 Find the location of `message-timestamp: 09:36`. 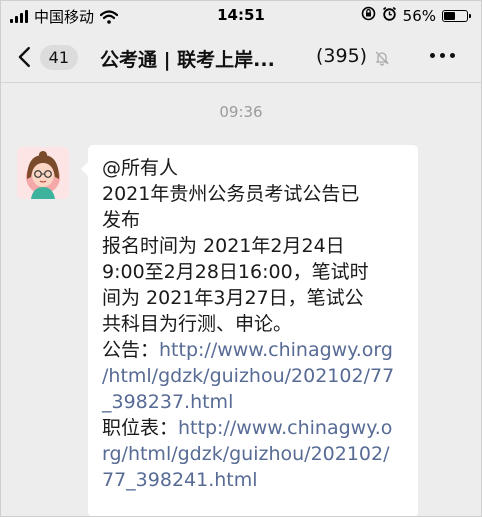

message-timestamp: 09:36 is located at coordinates (241, 112).